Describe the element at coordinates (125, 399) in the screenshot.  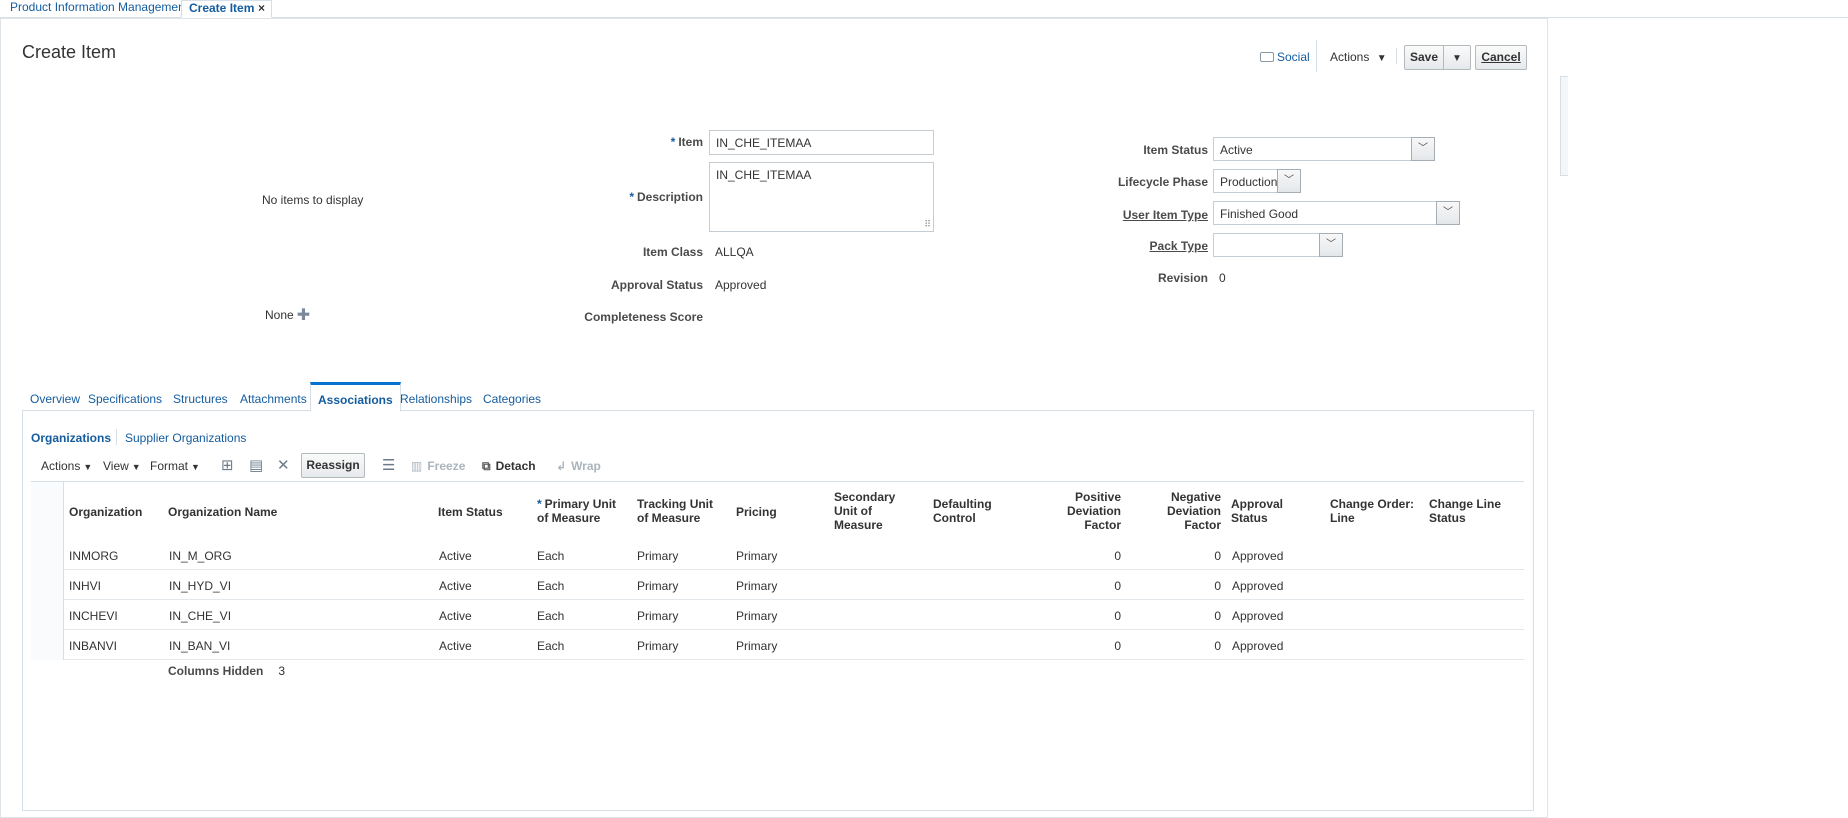
I see `tab-specifications: Specifications` at that location.